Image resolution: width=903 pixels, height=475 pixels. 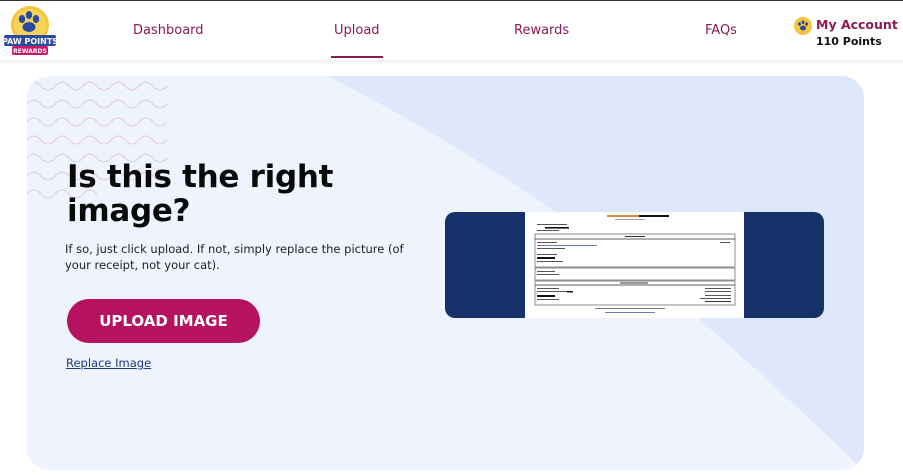 What do you see at coordinates (541, 30) in the screenshot?
I see `nav-rewards: Rewards` at bounding box center [541, 30].